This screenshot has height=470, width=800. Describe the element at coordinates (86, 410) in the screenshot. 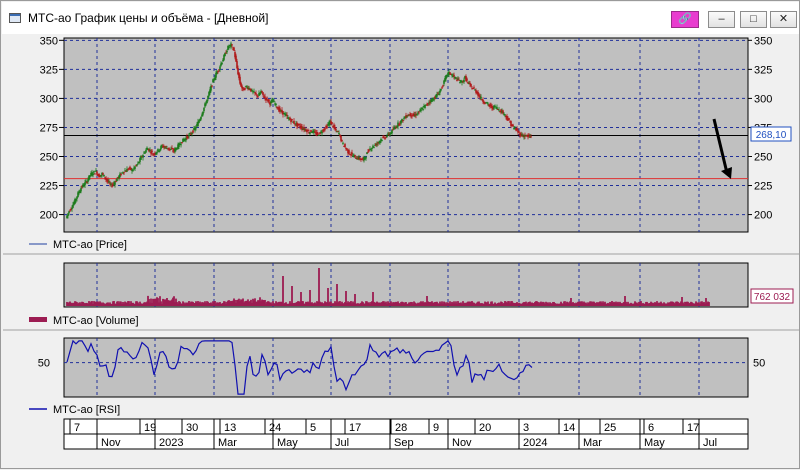

I see `rsi-legend-label: МТС-ао [RSI]` at that location.